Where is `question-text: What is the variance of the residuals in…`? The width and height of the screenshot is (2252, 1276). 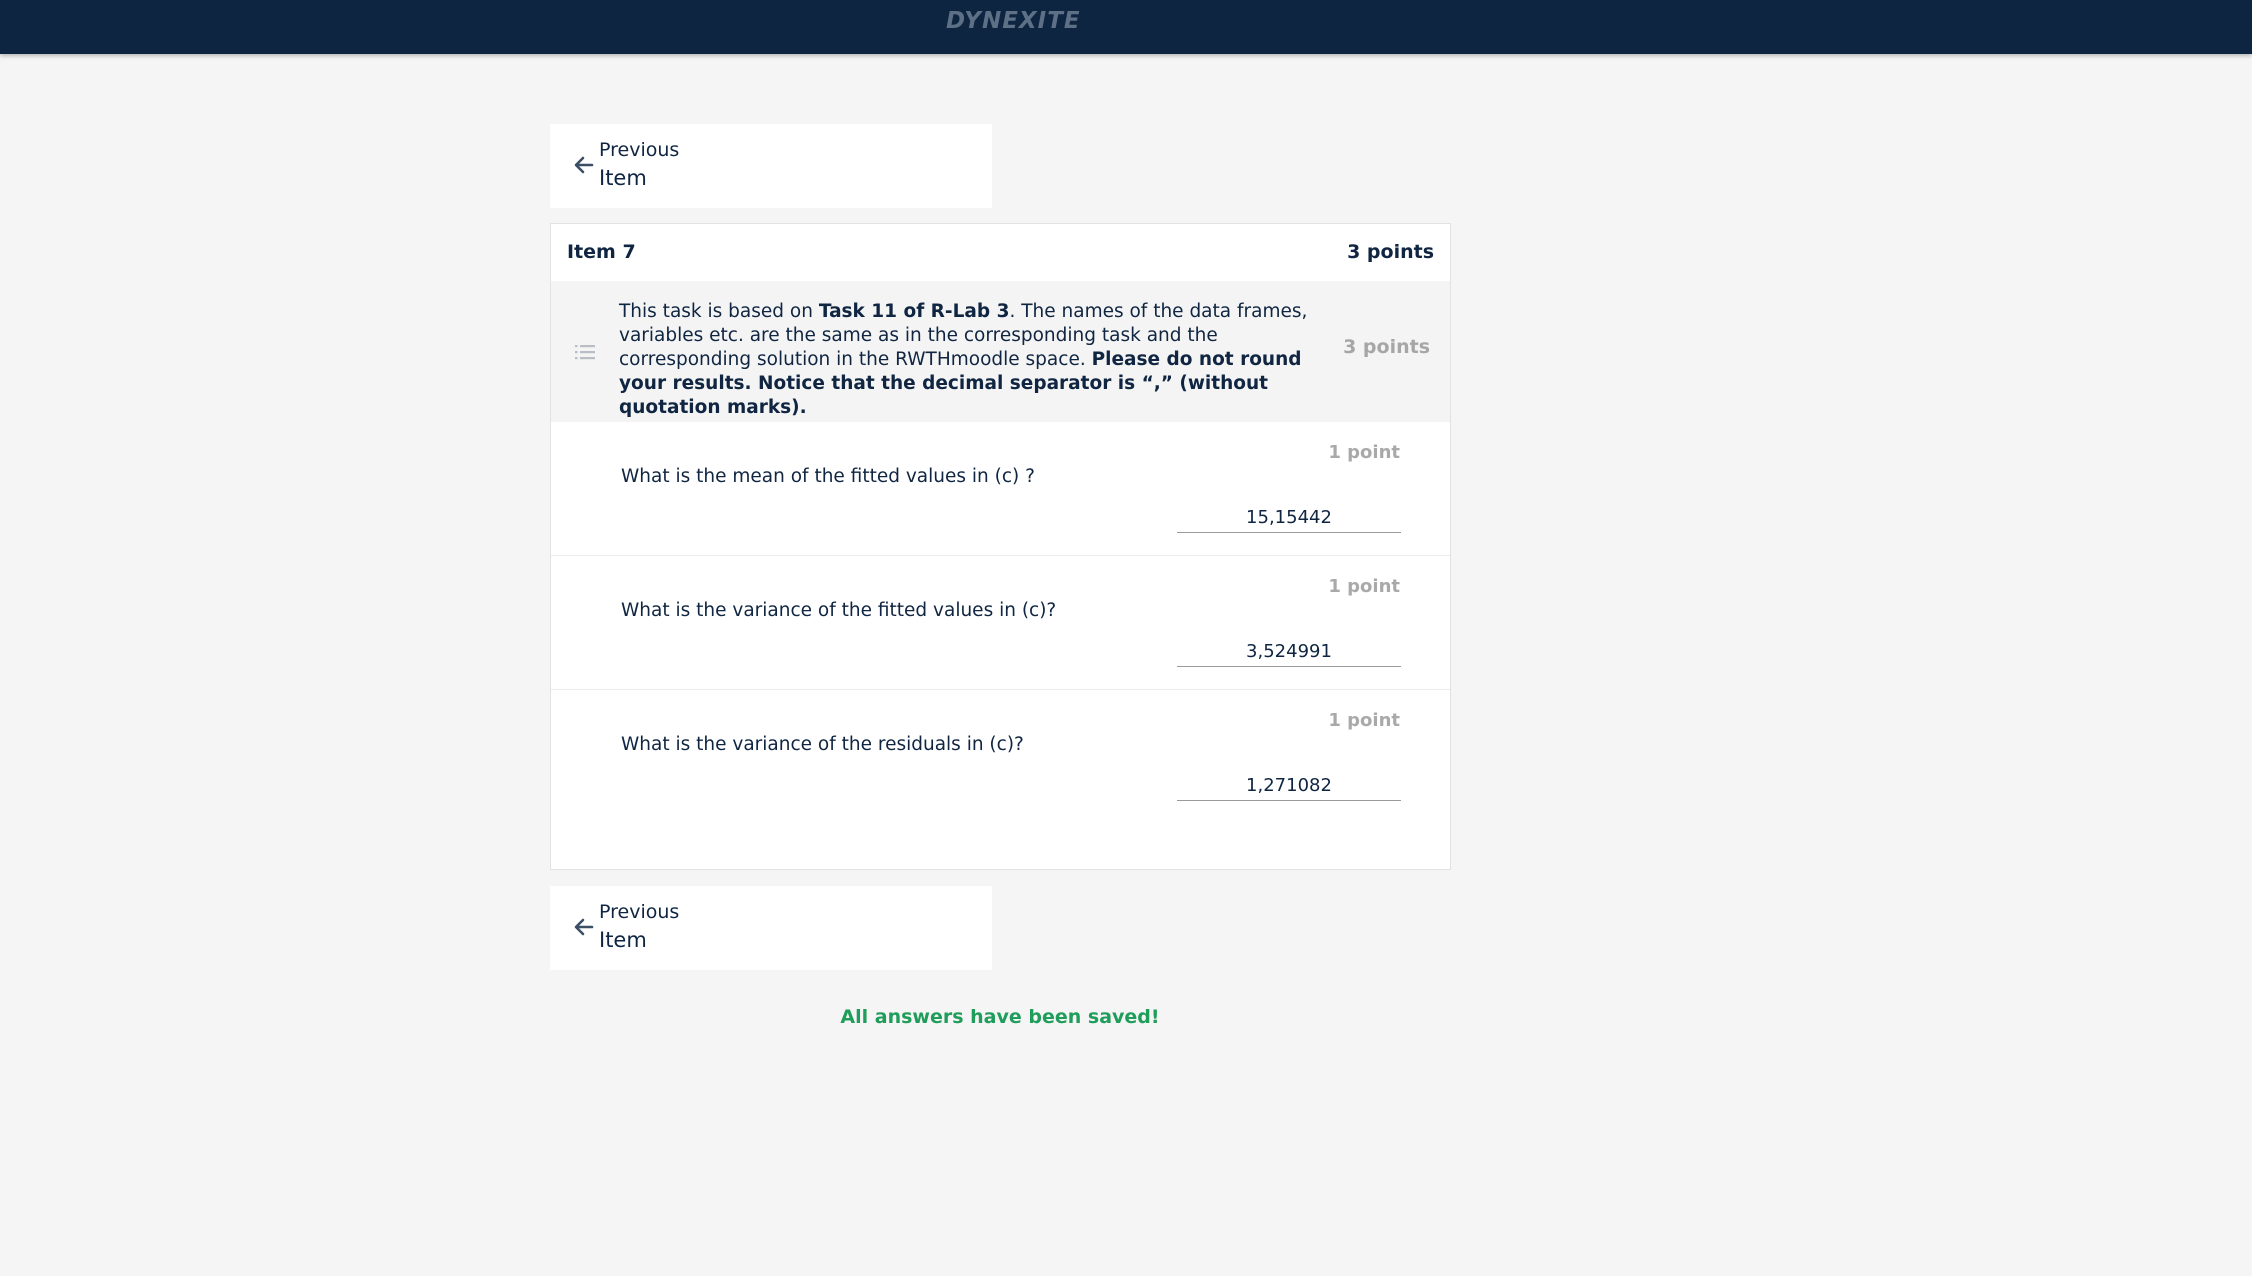 question-text: What is the variance of the residuals in… is located at coordinates (822, 744).